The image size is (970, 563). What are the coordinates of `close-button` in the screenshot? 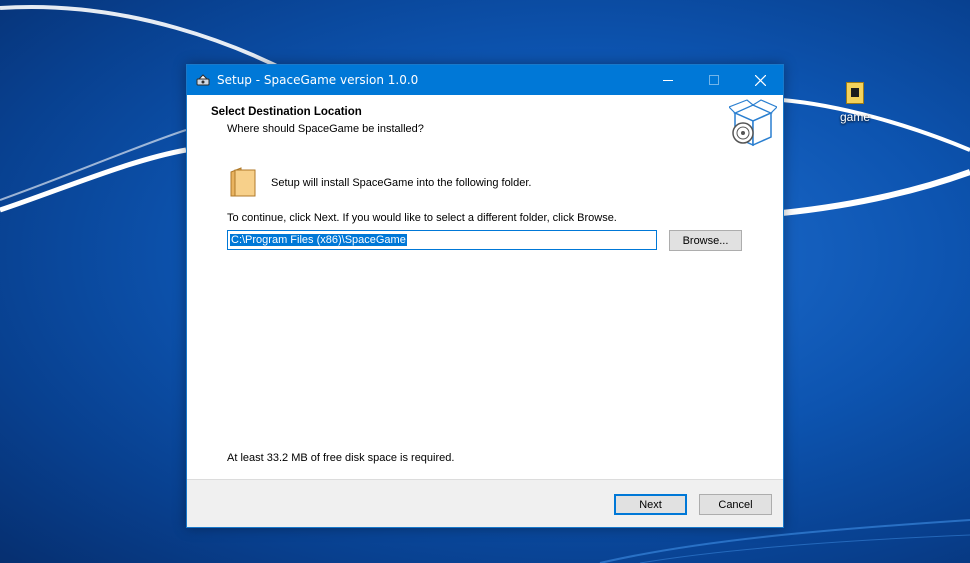 It's located at (760, 80).